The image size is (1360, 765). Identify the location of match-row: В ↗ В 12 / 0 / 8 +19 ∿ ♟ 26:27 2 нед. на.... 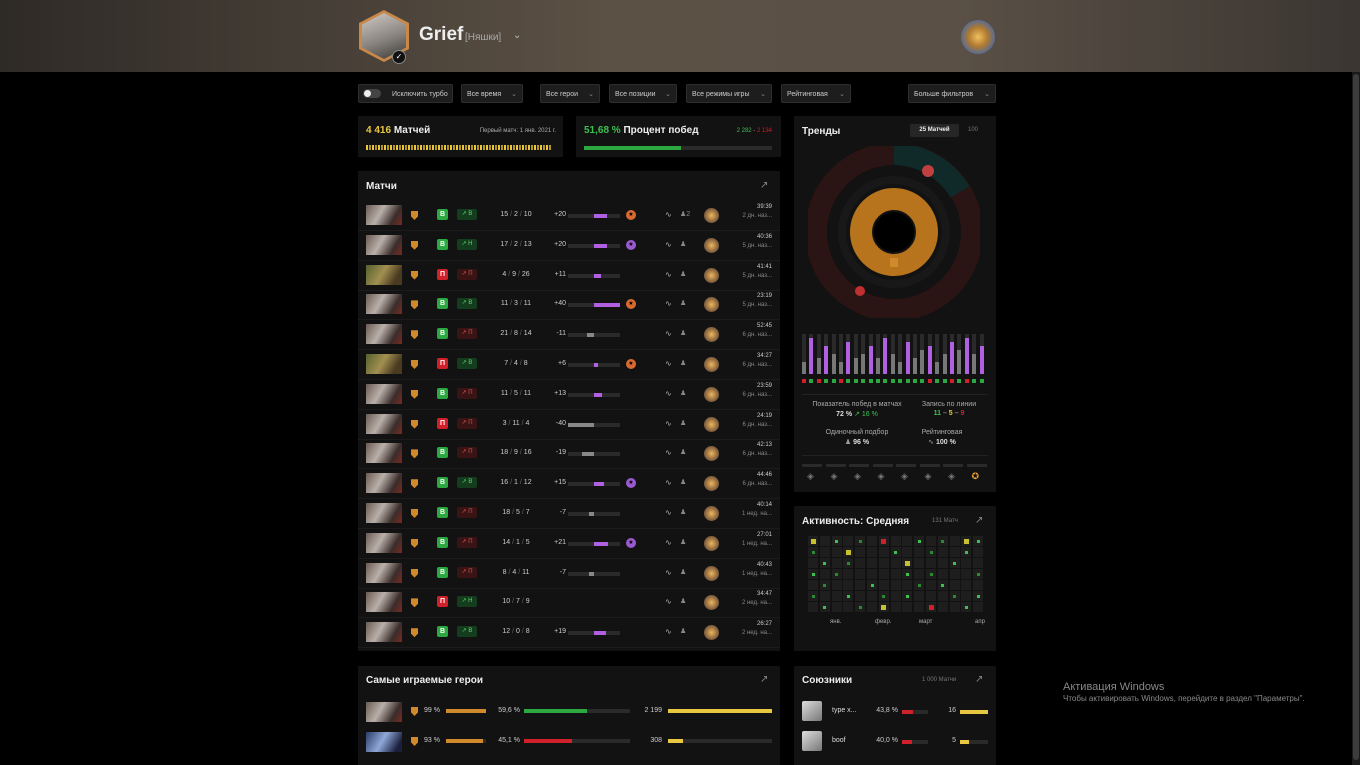
(569, 633).